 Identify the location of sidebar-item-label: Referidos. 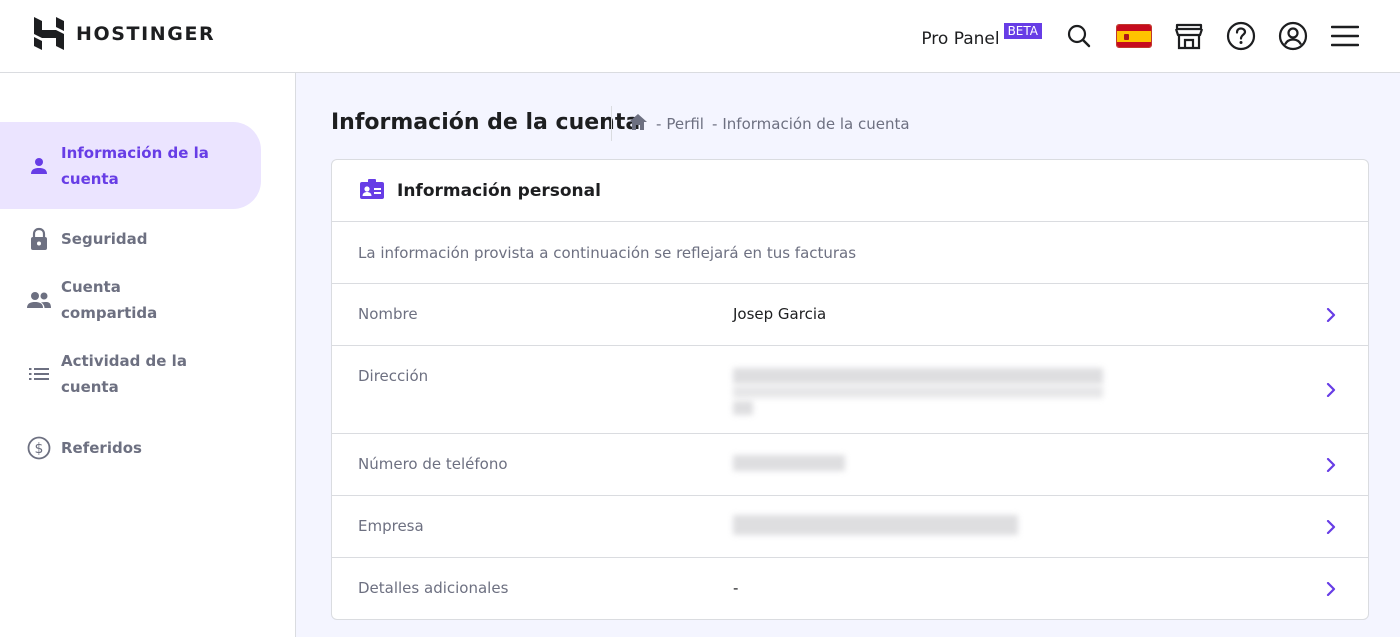
(101, 448).